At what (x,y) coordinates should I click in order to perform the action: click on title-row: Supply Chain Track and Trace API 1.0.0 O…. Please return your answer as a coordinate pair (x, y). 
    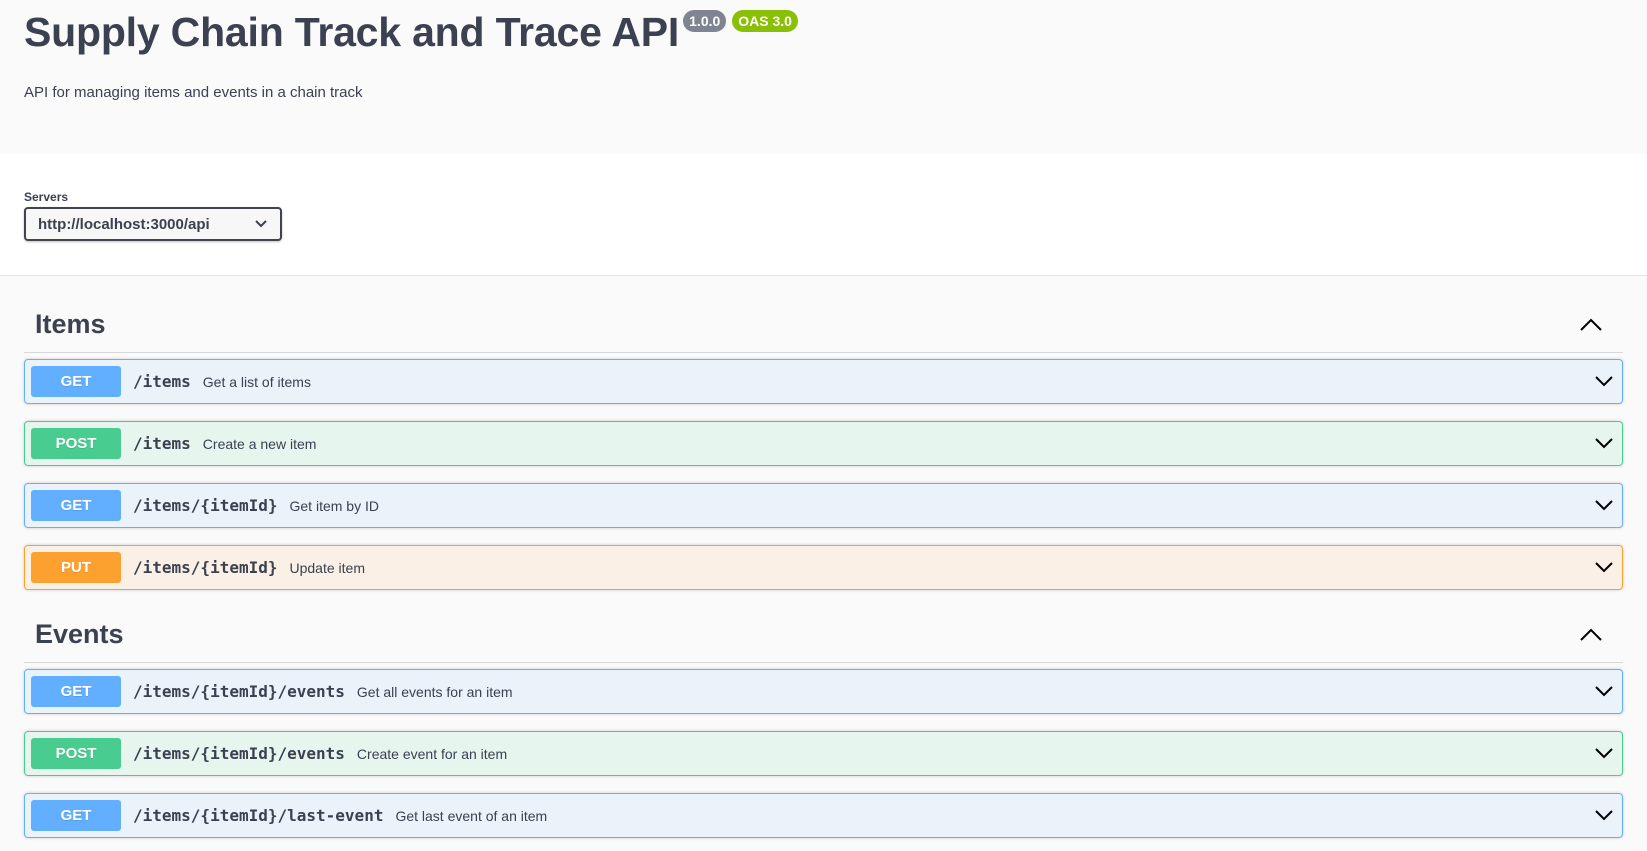
    Looking at the image, I should click on (823, 32).